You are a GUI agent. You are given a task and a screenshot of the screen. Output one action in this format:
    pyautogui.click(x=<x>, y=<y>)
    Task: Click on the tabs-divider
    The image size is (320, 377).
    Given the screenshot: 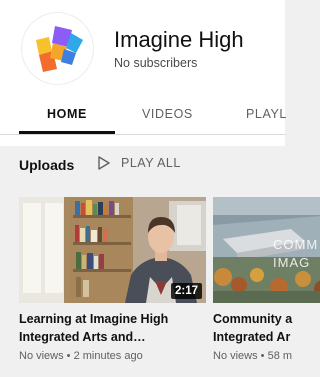 What is the action you would take?
    pyautogui.click(x=142, y=134)
    